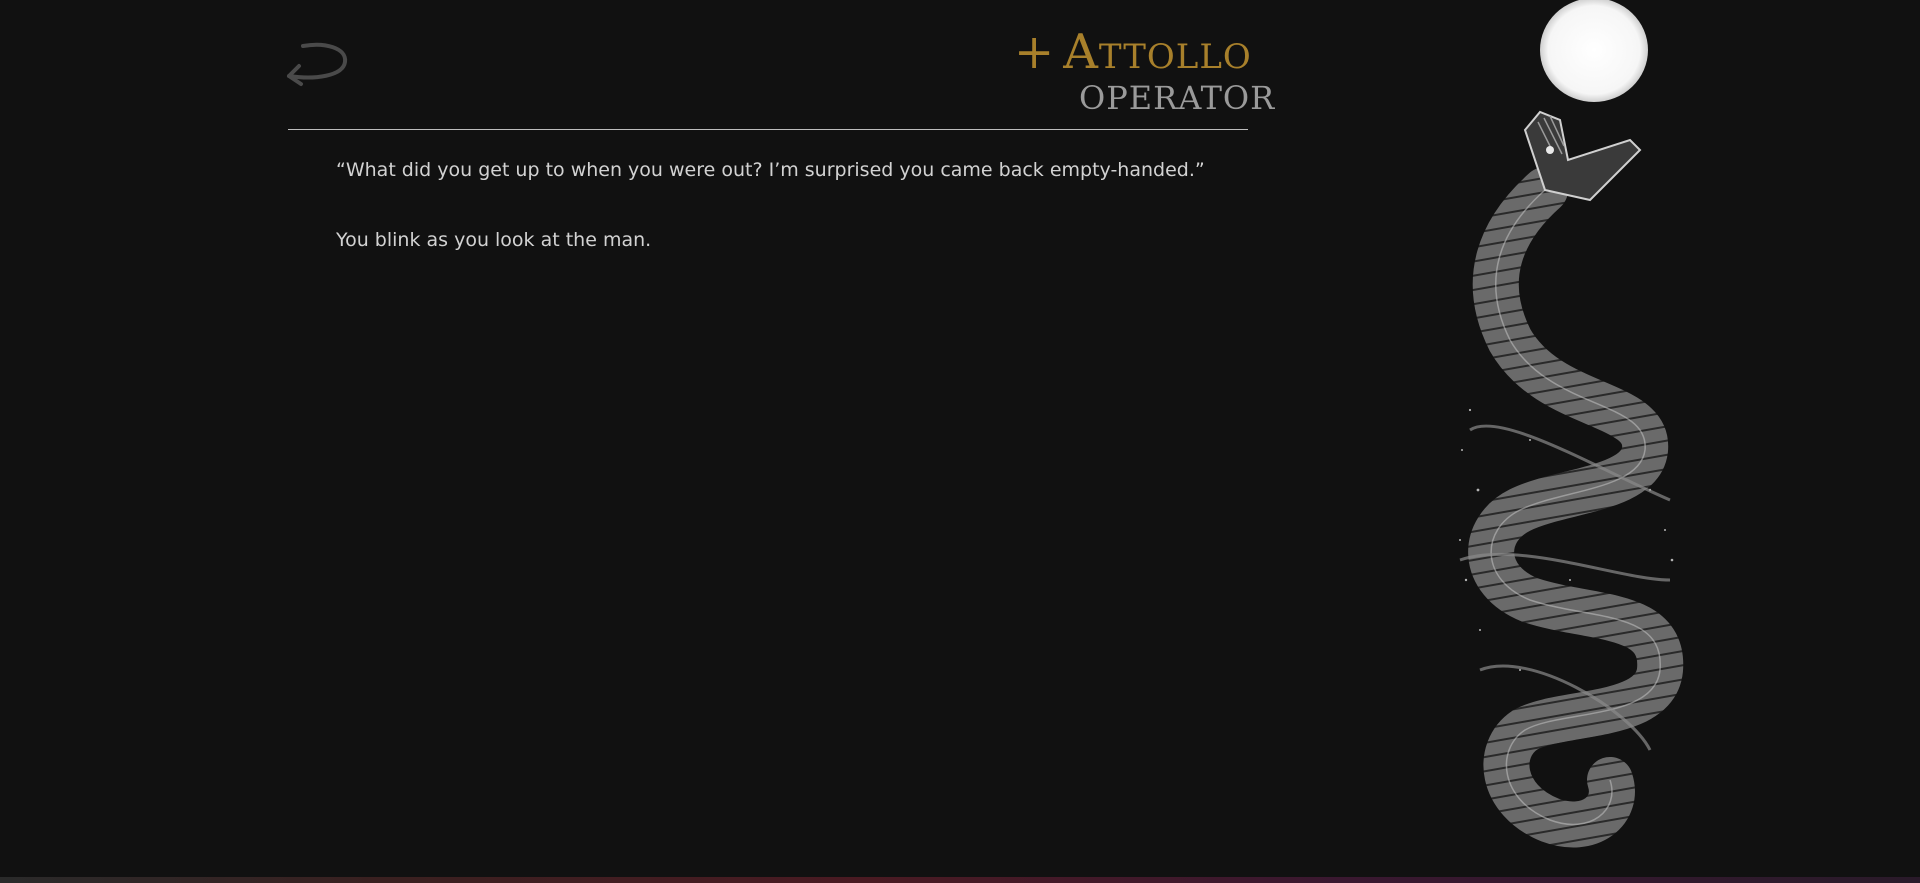 The height and width of the screenshot is (883, 1920). Describe the element at coordinates (768, 129) in the screenshot. I see `header-divider` at that location.